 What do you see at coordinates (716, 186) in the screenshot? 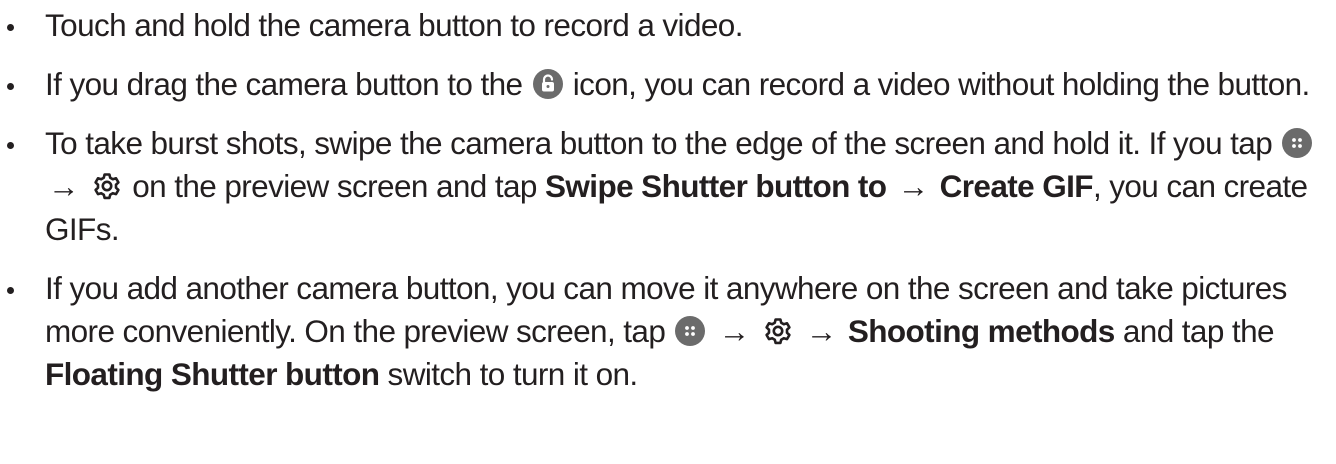
I see `menu-term-swipe-shutter: Swipe Shutter button to` at bounding box center [716, 186].